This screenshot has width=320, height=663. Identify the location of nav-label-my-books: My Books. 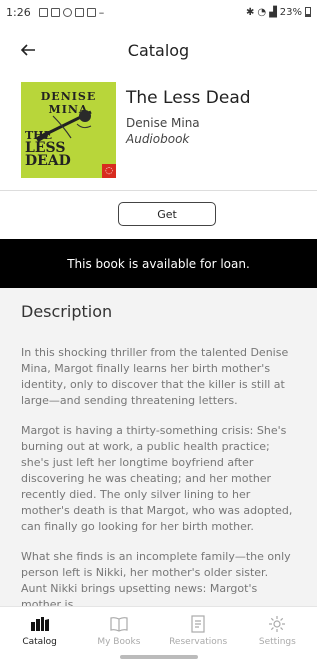
(119, 642).